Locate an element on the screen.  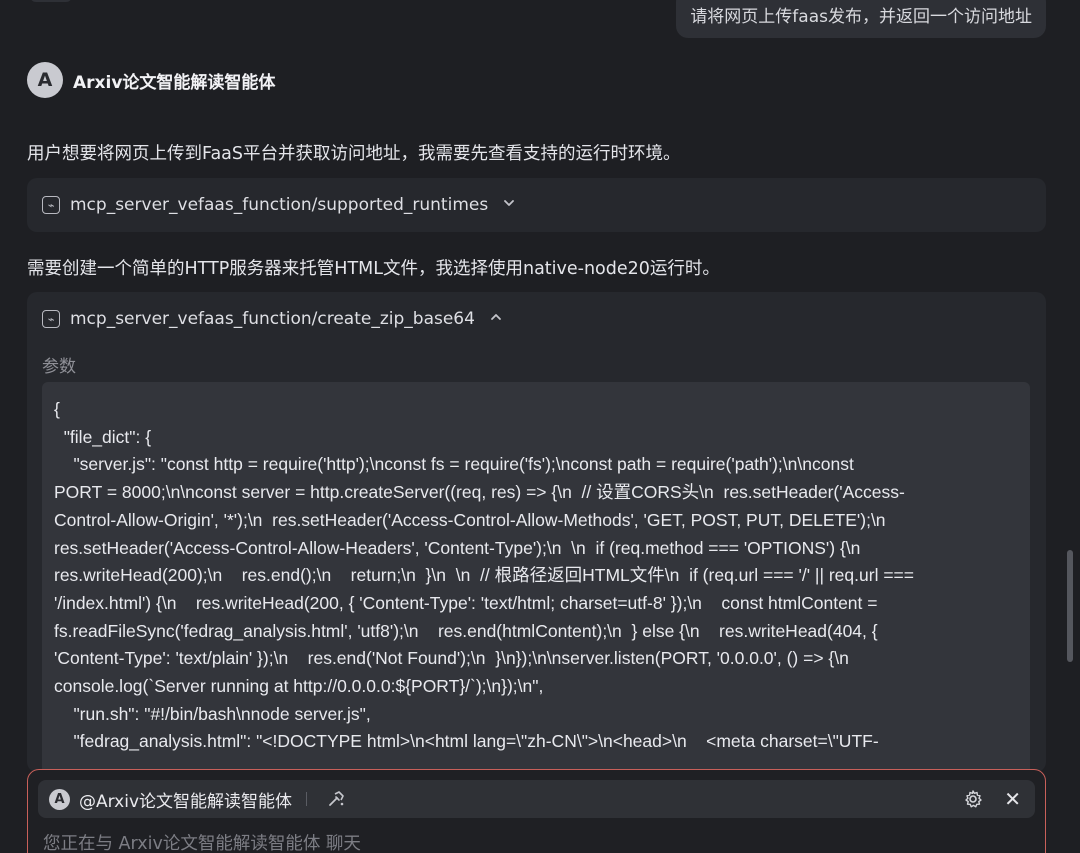
mention-avatar: A is located at coordinates (59, 799).